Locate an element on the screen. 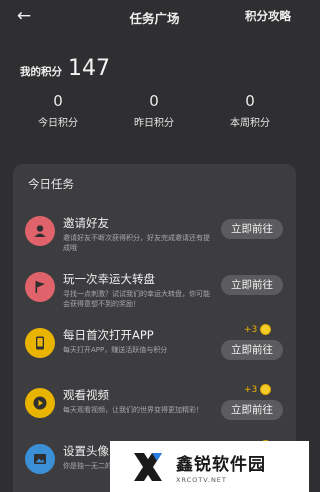 This screenshot has height=492, width=320. stat-label: 昨日积分 is located at coordinates (154, 123).